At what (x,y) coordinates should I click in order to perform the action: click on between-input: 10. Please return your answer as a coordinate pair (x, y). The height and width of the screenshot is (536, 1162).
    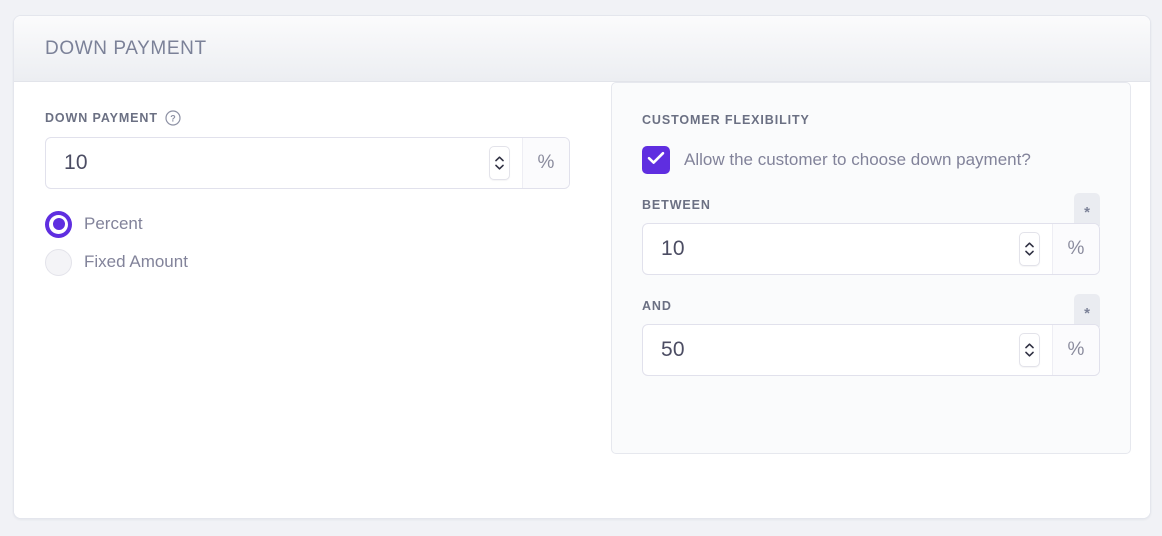
    Looking at the image, I should click on (831, 249).